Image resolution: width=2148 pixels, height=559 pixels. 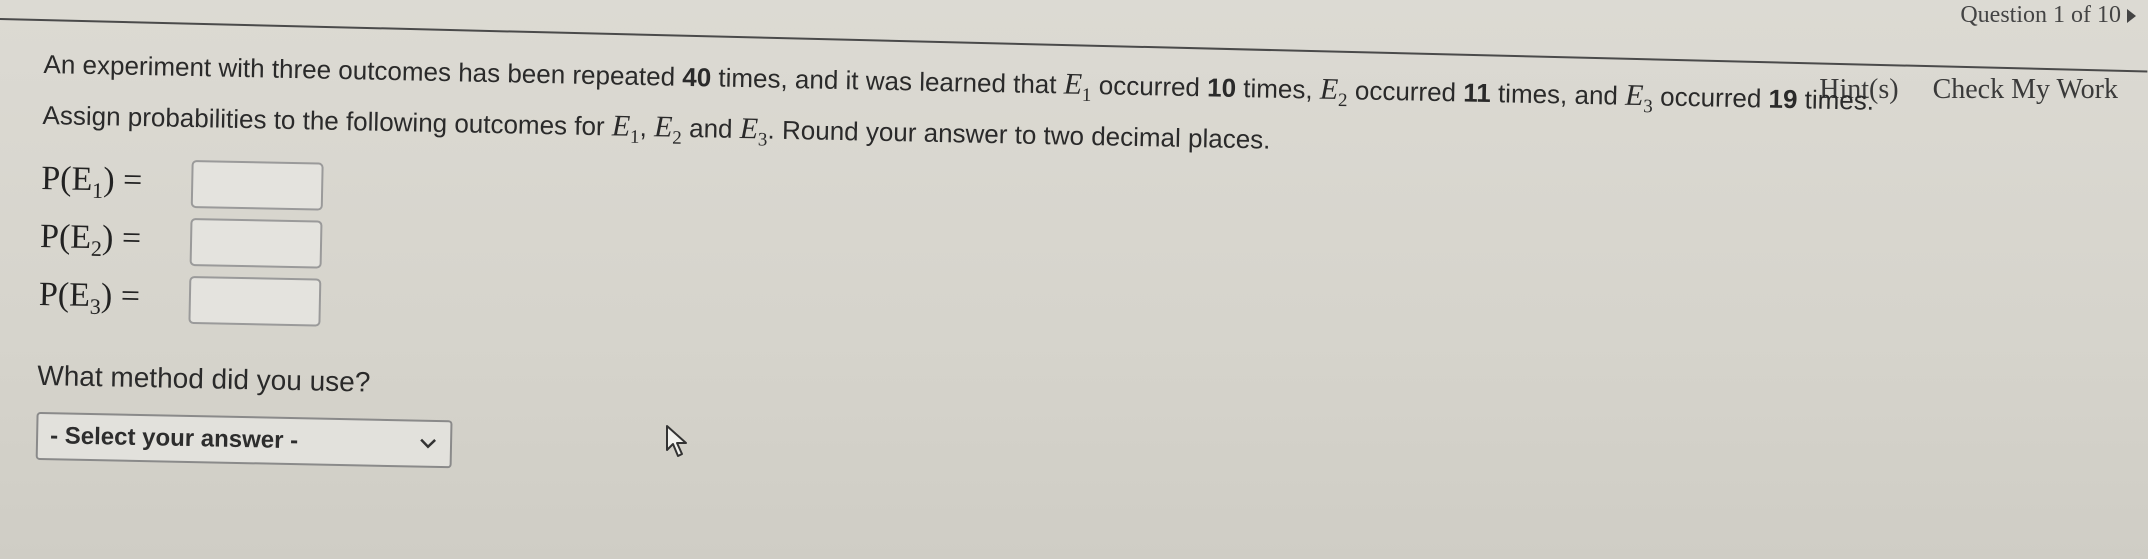 What do you see at coordinates (1836, 100) in the screenshot?
I see `problem-text: times.` at bounding box center [1836, 100].